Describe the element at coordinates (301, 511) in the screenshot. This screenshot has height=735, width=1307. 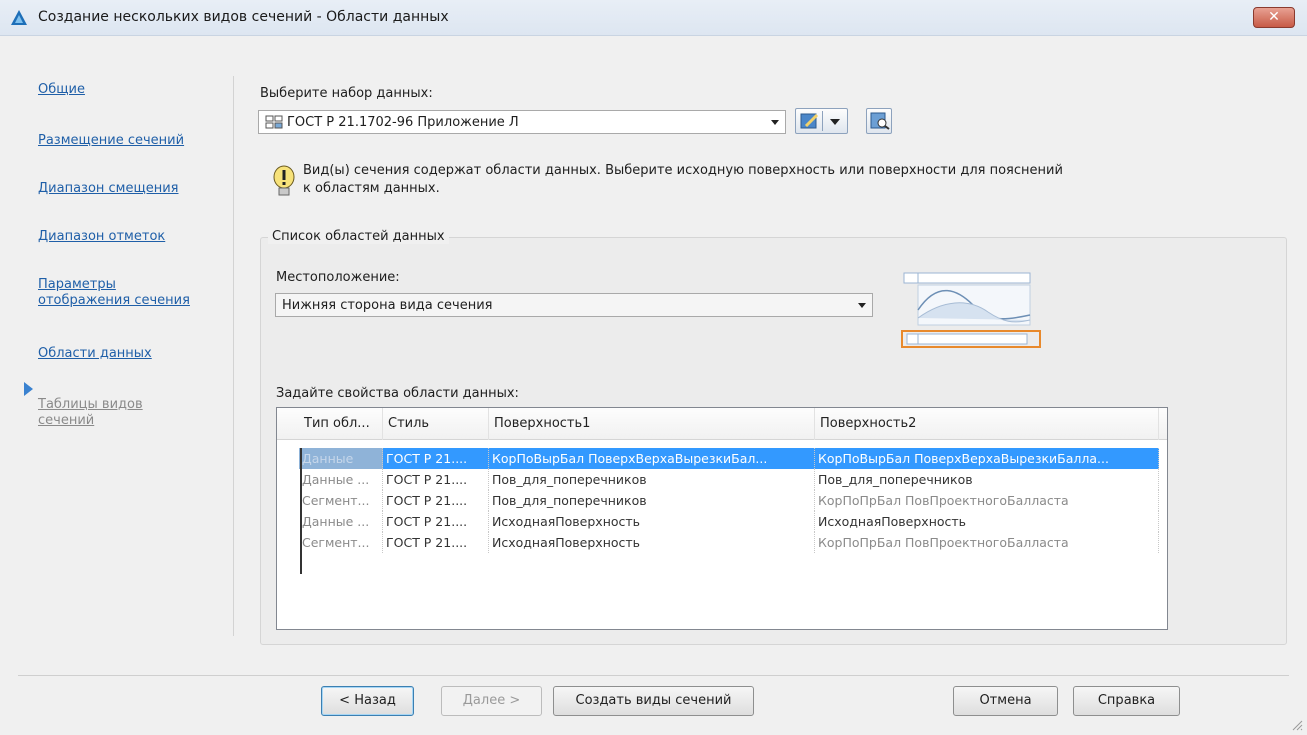
I see `row-marker` at that location.